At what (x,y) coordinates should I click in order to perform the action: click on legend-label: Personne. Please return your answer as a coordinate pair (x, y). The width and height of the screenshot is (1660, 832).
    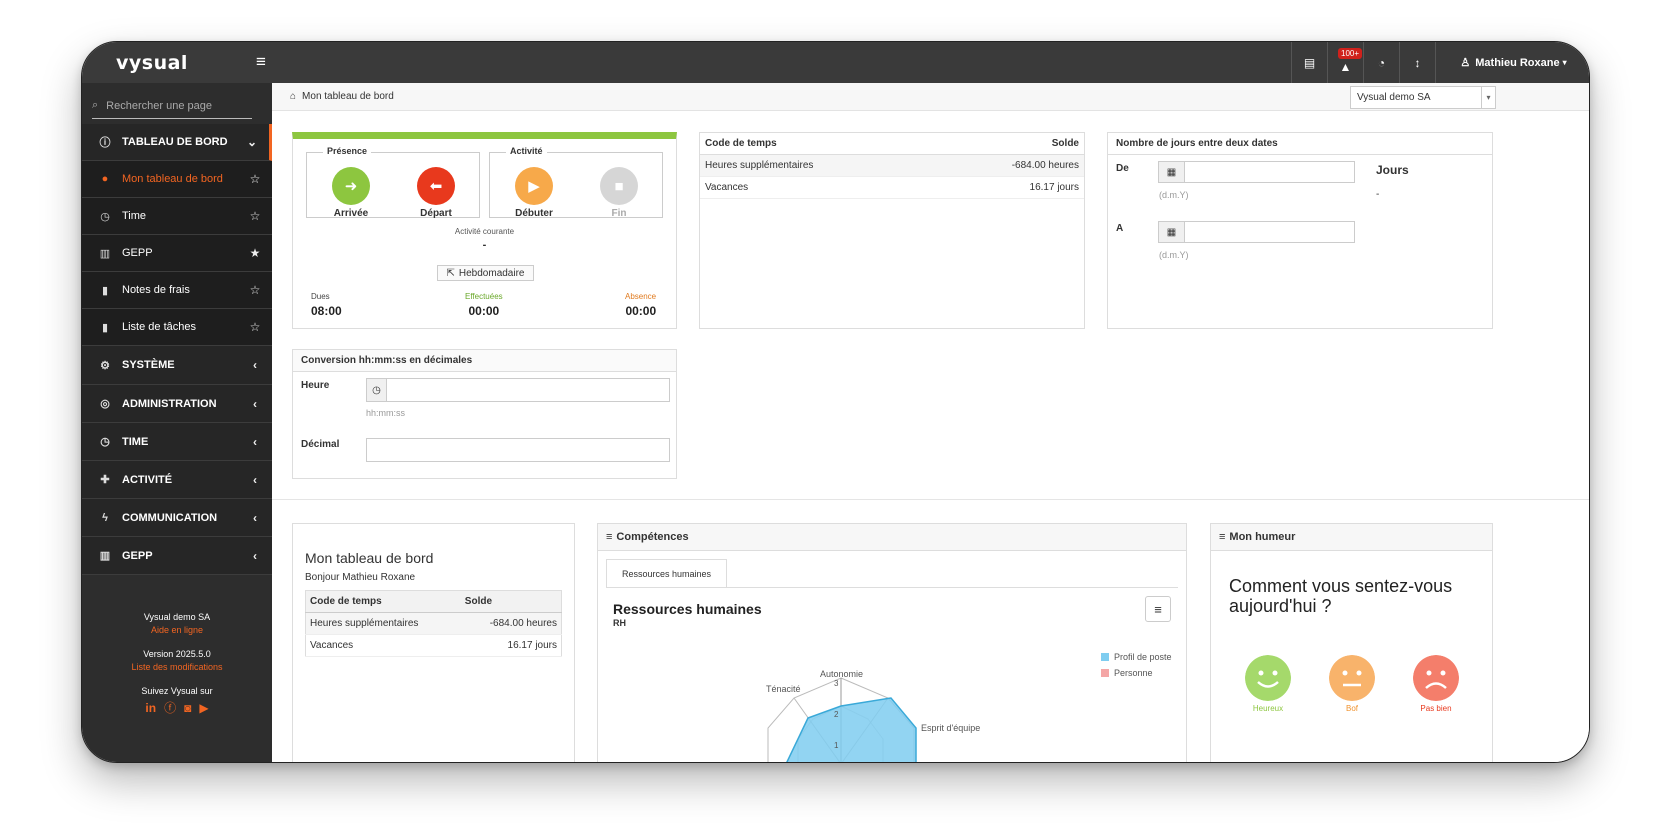
    Looking at the image, I should click on (1133, 673).